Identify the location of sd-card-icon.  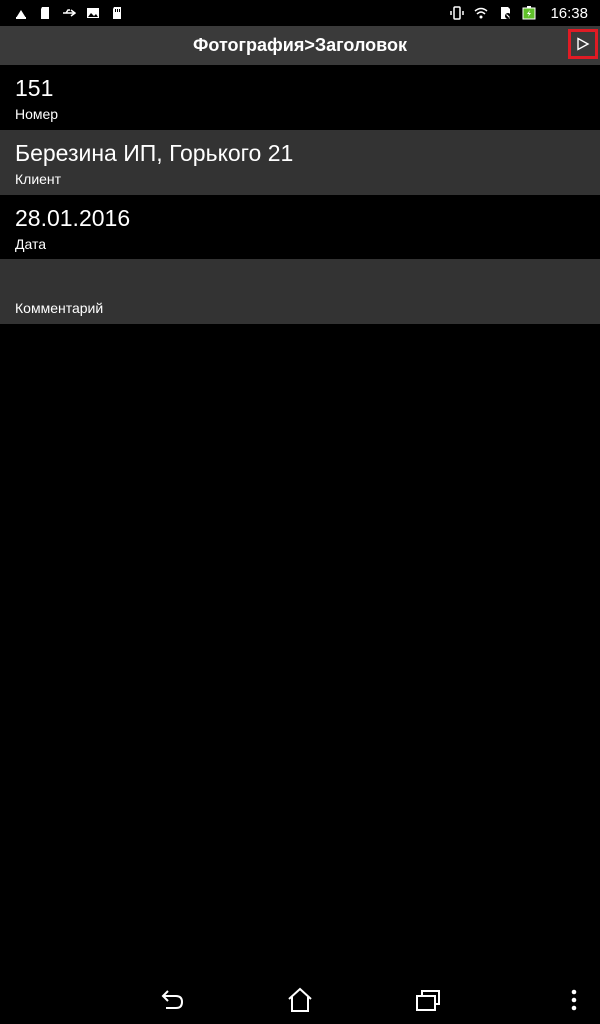
(45, 13).